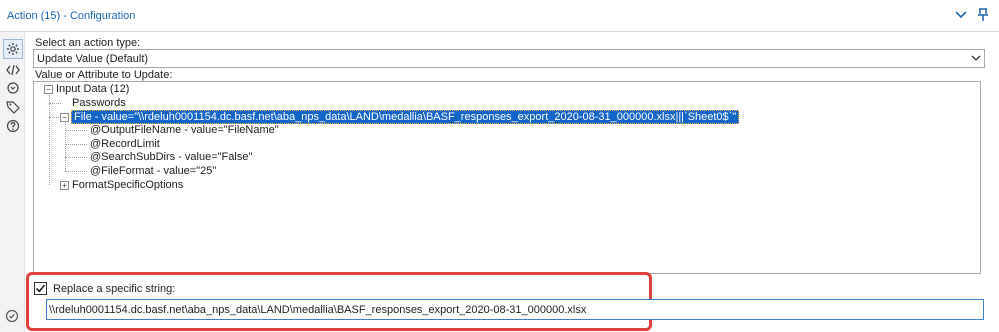 Image resolution: width=999 pixels, height=332 pixels. What do you see at coordinates (104, 75) in the screenshot?
I see `value-attribute-label: Value or Attribute to Update:` at bounding box center [104, 75].